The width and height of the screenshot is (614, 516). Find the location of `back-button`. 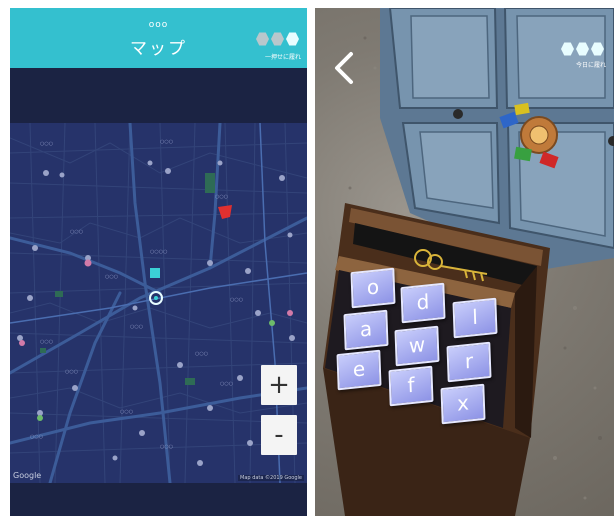

back-button is located at coordinates (344, 68).